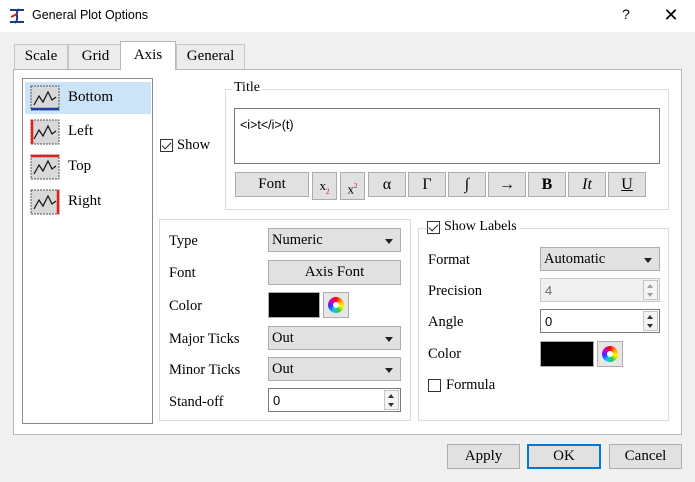 The width and height of the screenshot is (695, 482). What do you see at coordinates (297, 240) in the screenshot?
I see `type-select-value: Numeric` at bounding box center [297, 240].